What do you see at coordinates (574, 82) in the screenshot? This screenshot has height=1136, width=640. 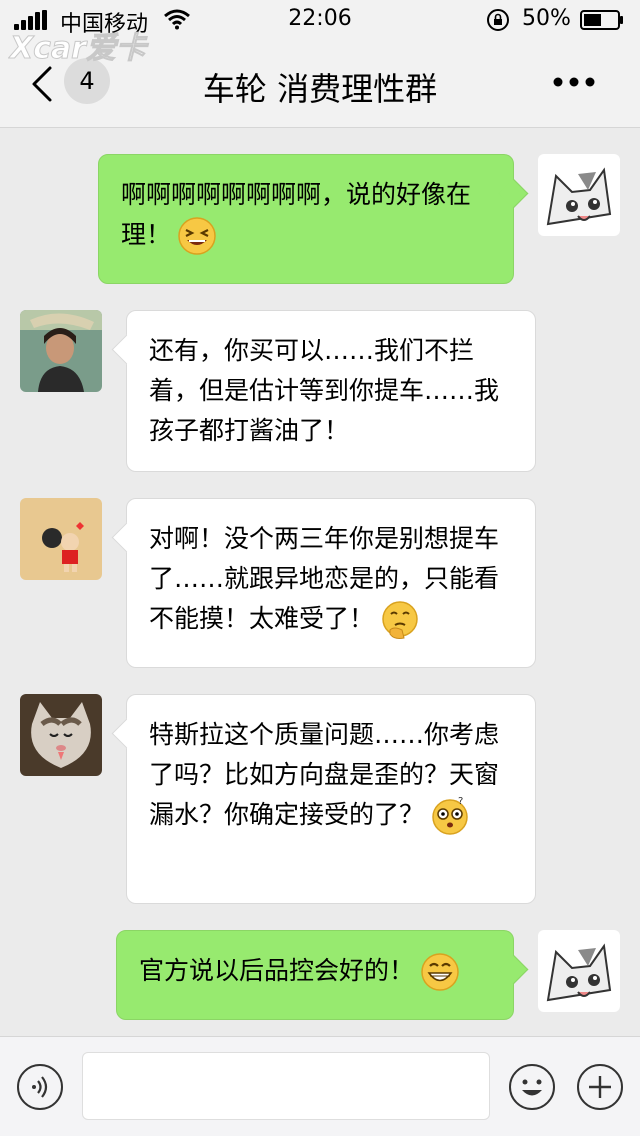 I see `more-dots-icon` at bounding box center [574, 82].